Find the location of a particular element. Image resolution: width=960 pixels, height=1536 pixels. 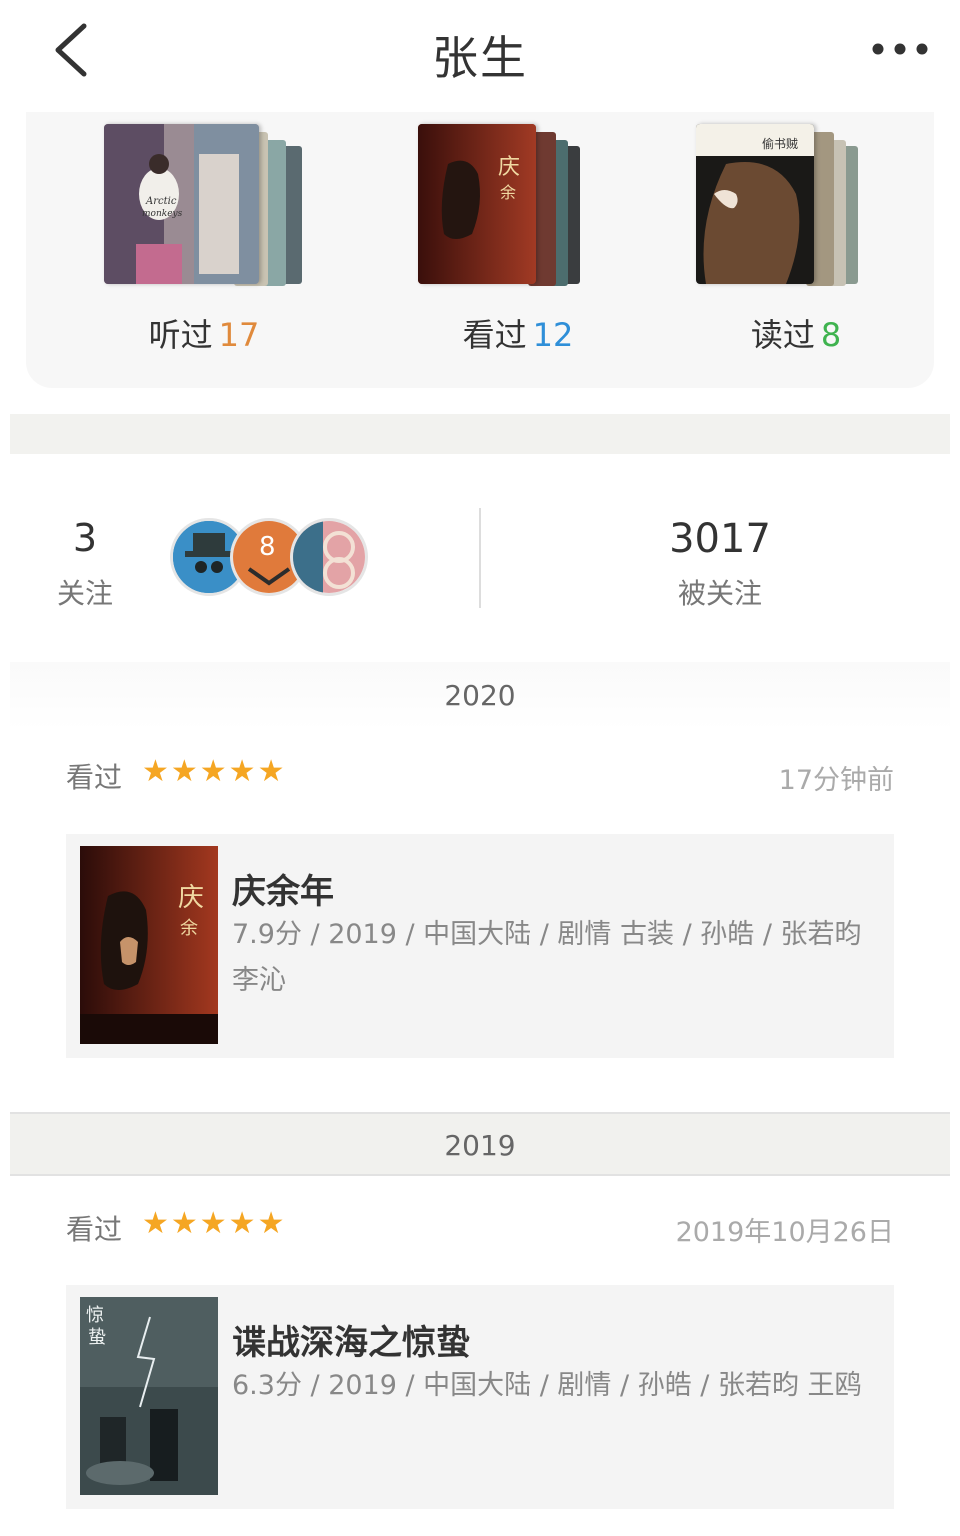

movie-poster-stack: 庆 余 is located at coordinates (518, 205).